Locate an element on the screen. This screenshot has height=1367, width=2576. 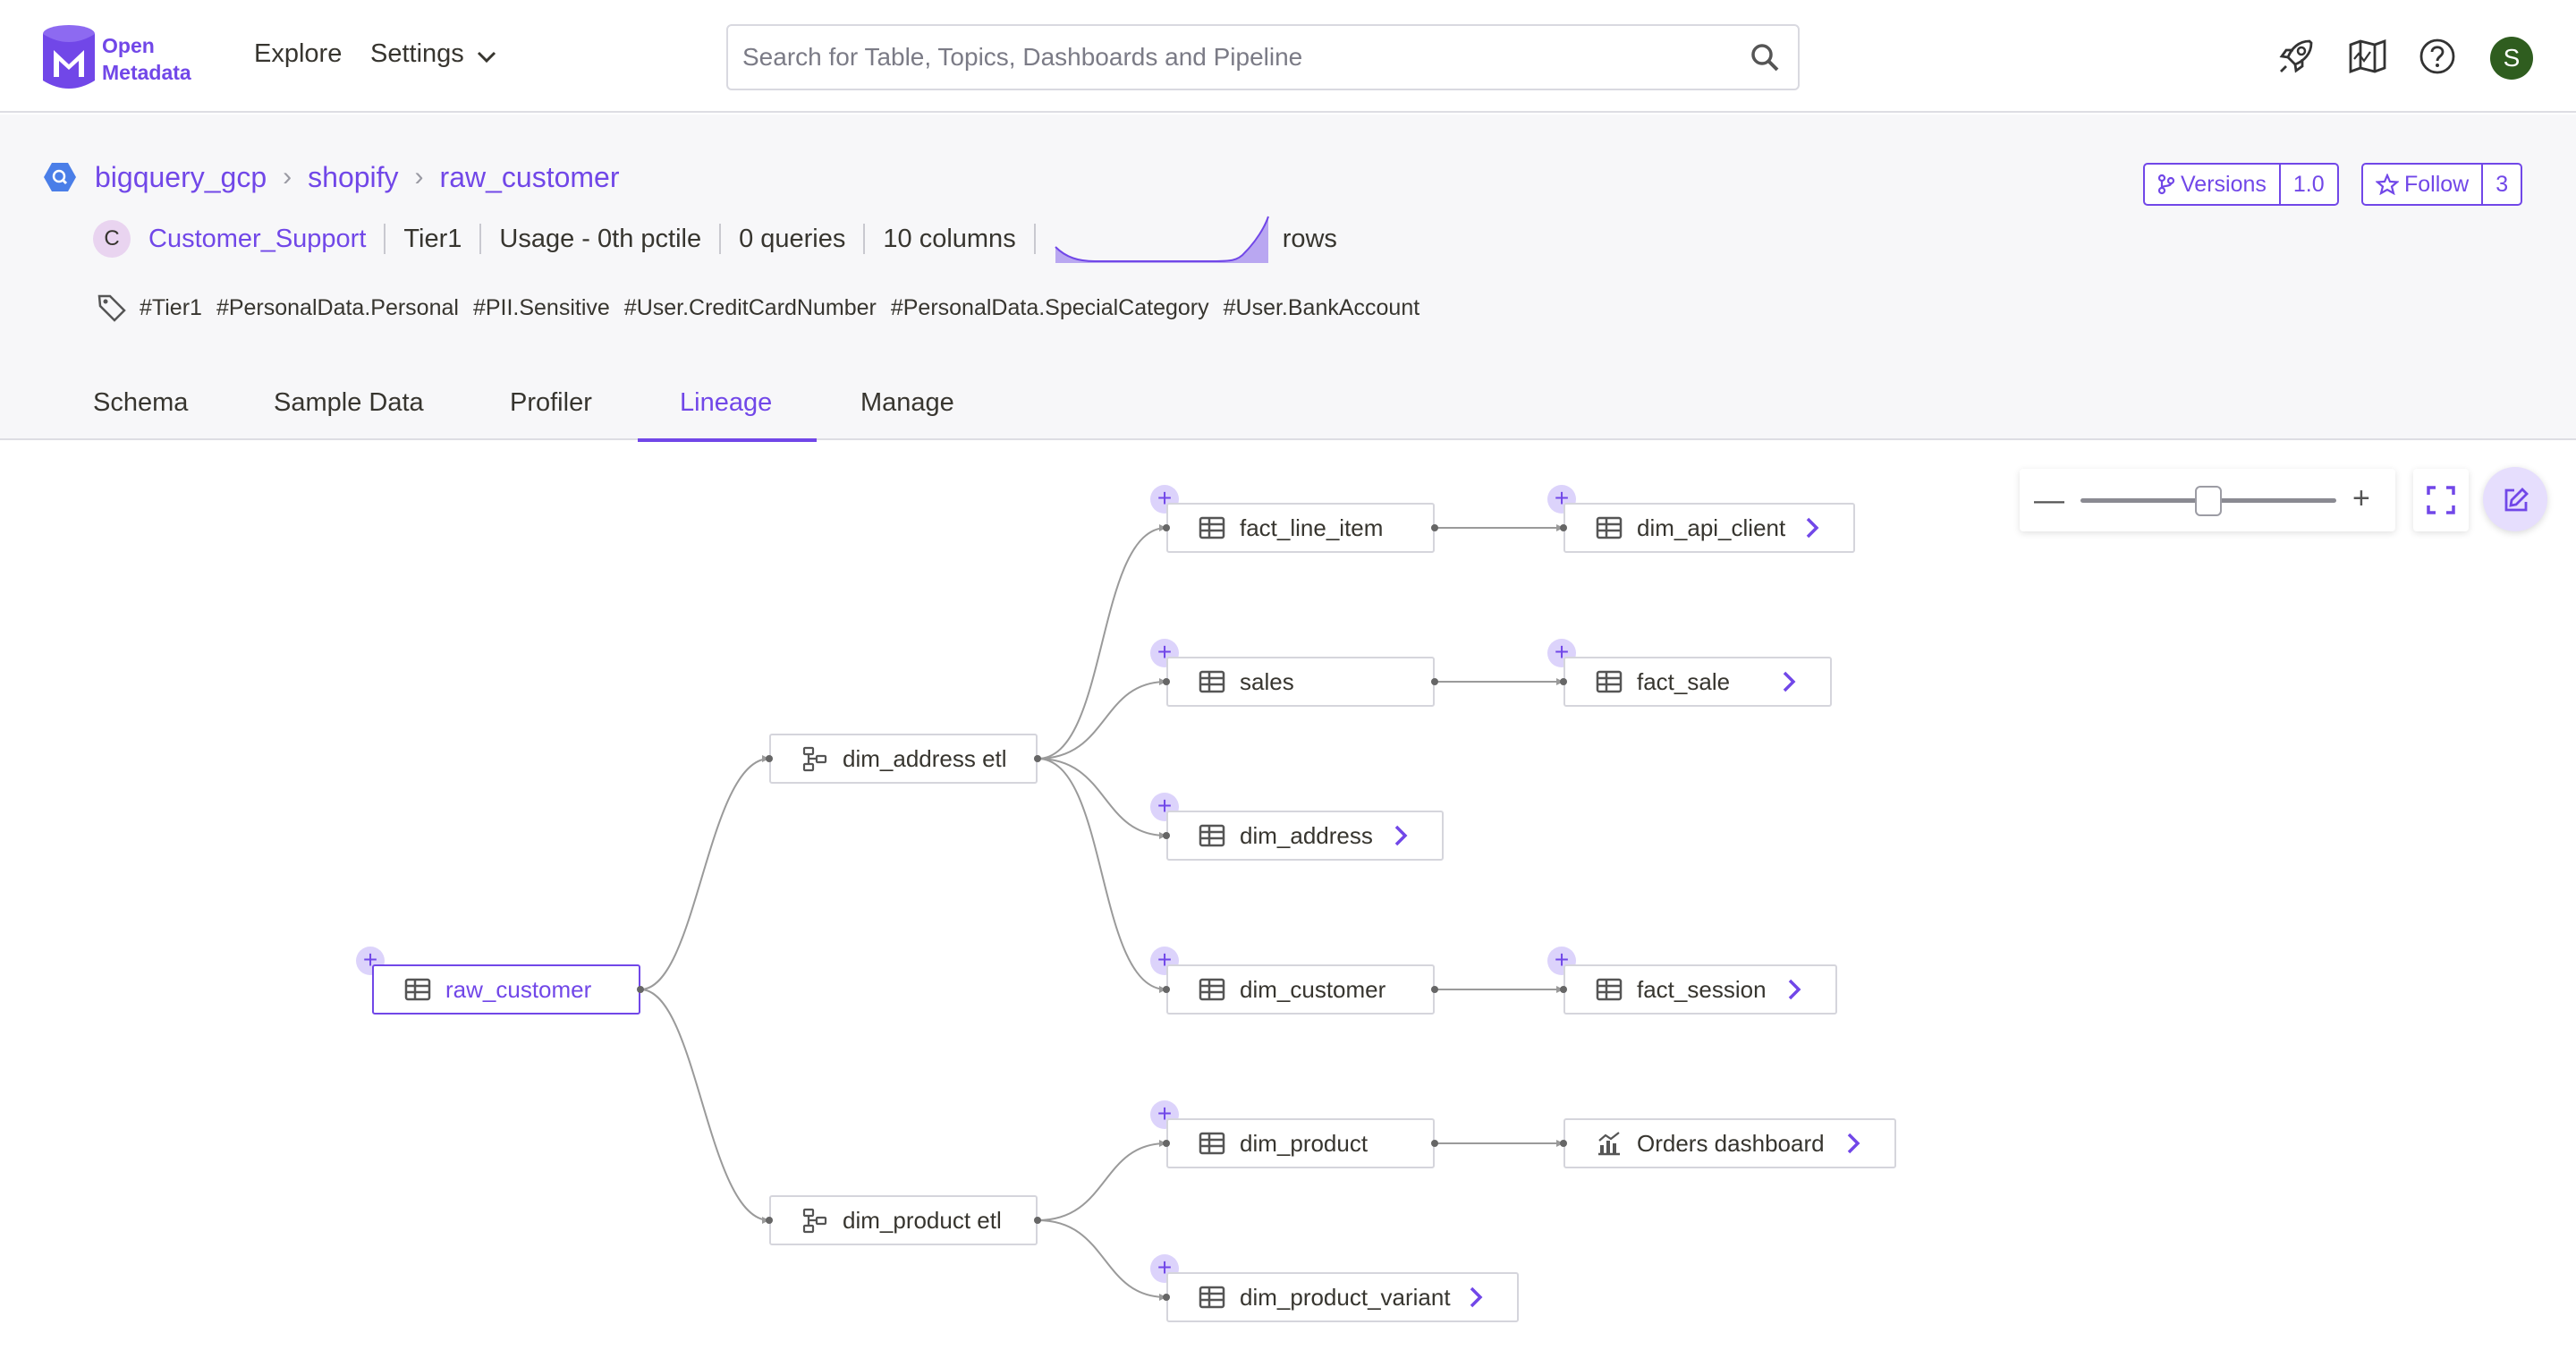
bigquery-icon is located at coordinates (60, 177).